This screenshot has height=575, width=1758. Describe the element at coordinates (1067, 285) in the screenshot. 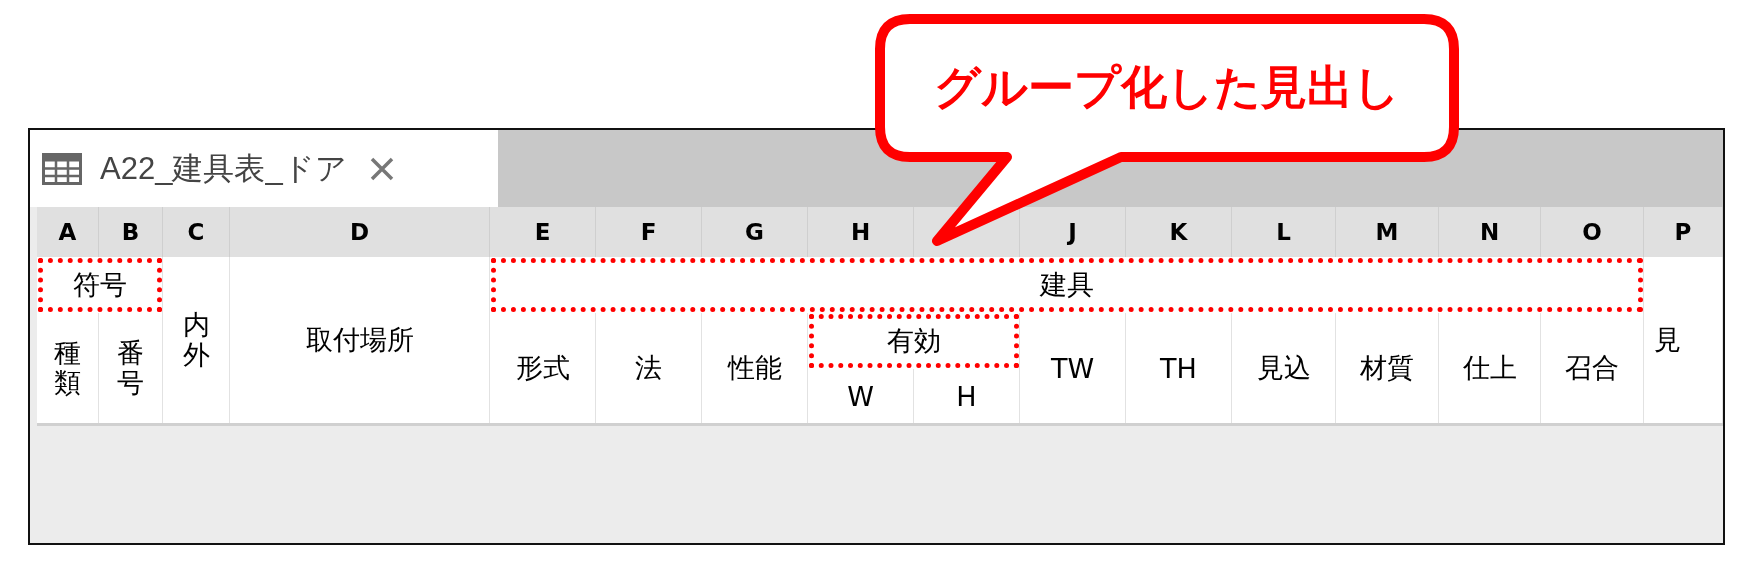

I see `header-cell: 建具` at that location.